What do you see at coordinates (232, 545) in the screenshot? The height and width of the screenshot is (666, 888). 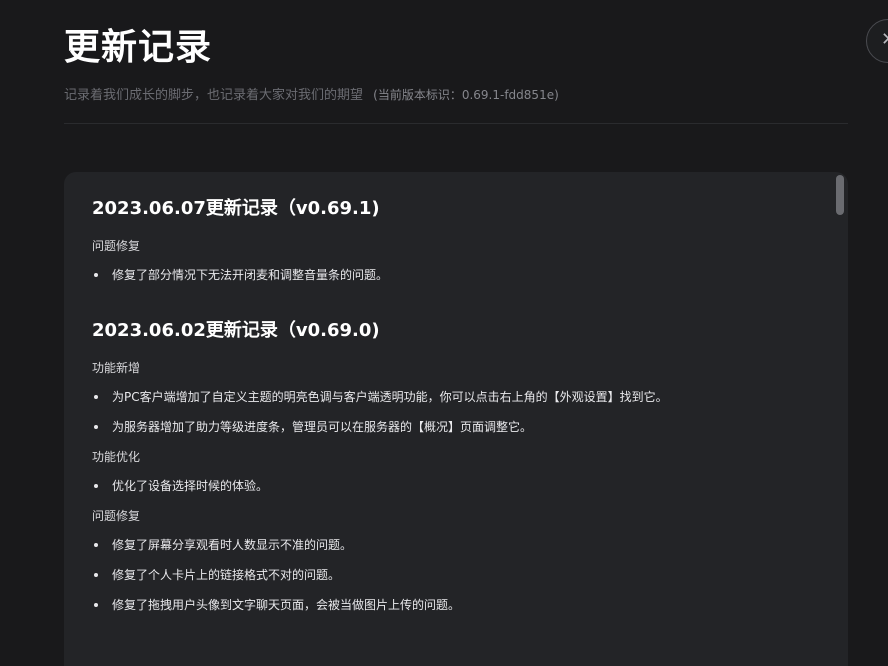 I see `item-text: 修复了屏幕分享观看时人数显示不准的问题。` at bounding box center [232, 545].